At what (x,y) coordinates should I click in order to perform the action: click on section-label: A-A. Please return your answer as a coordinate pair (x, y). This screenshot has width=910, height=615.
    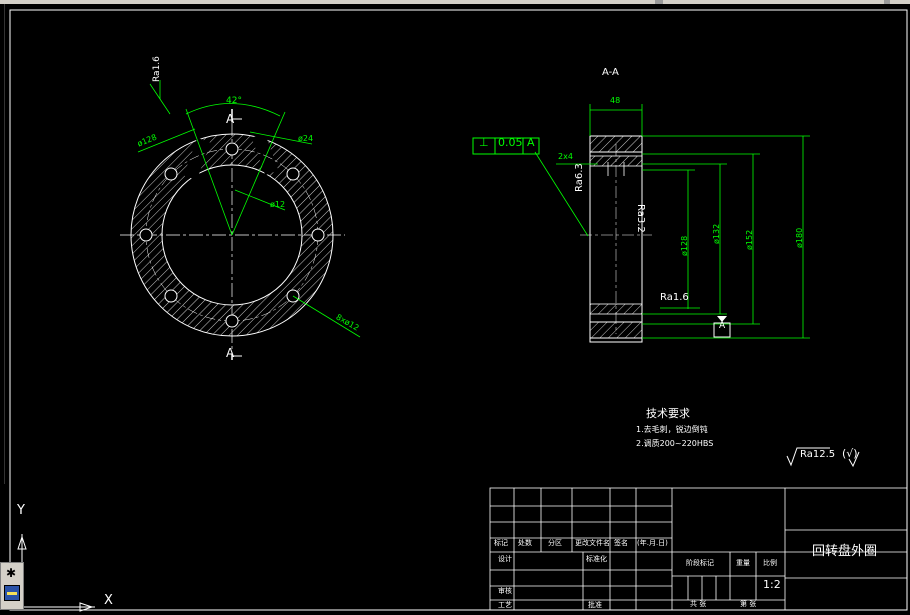
    Looking at the image, I should click on (610, 72).